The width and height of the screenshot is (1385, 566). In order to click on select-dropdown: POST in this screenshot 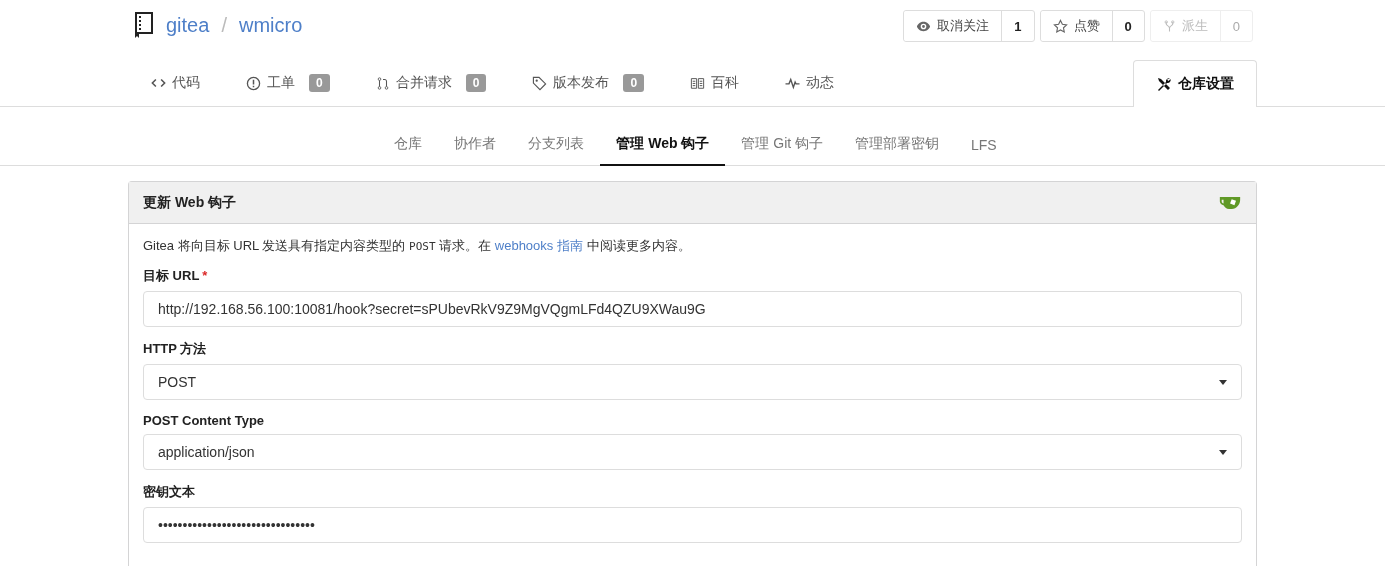, I will do `click(692, 382)`.